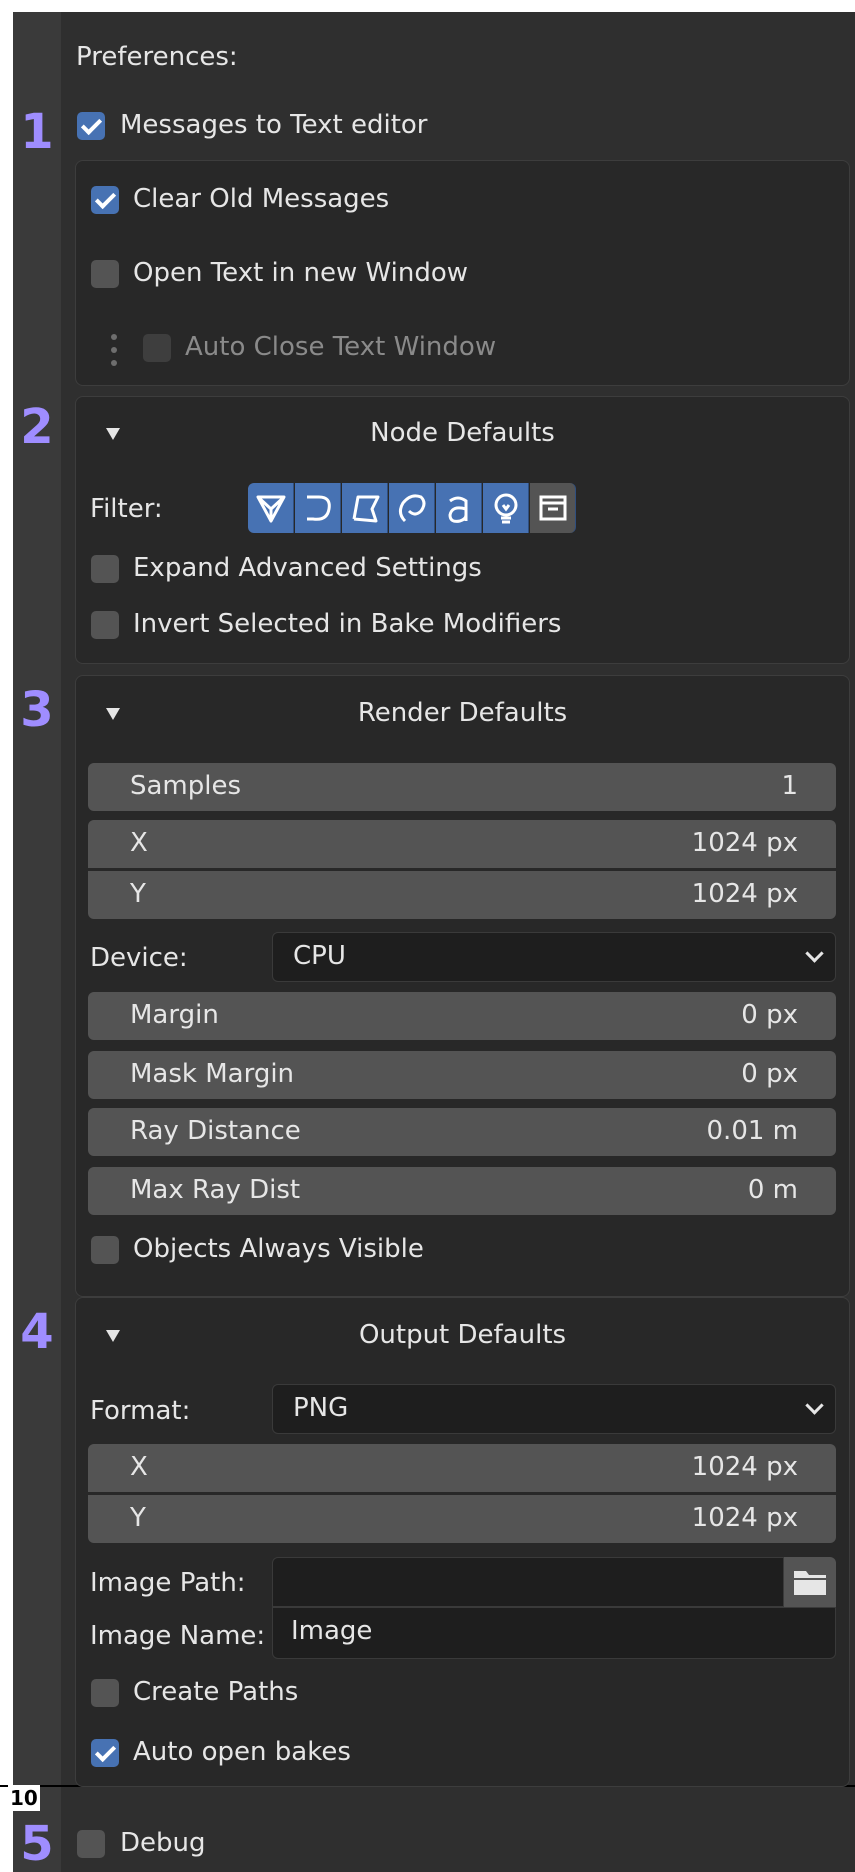  What do you see at coordinates (174, 1015) in the screenshot?
I see `margin-label: Margin` at bounding box center [174, 1015].